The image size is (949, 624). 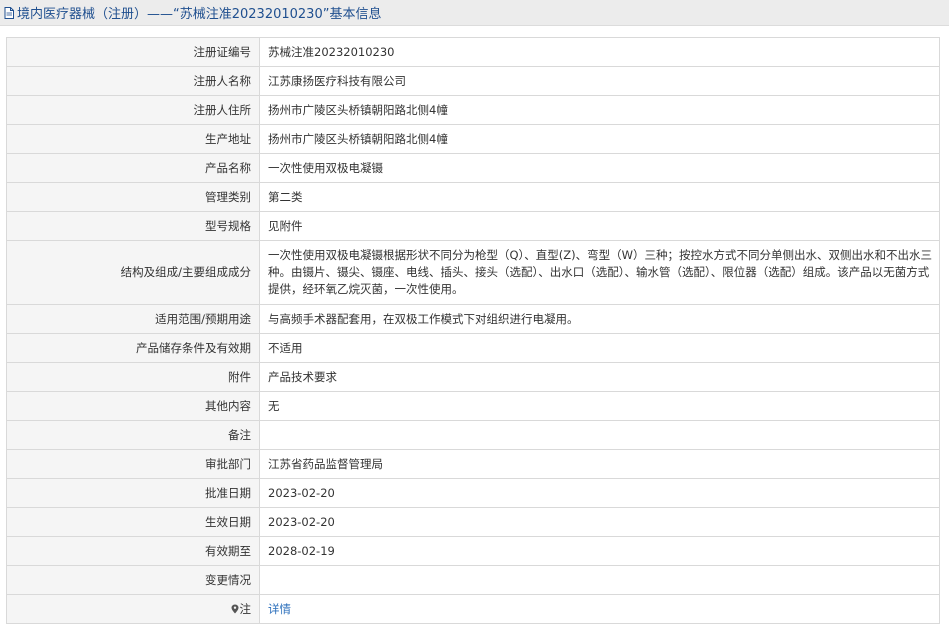 What do you see at coordinates (133, 551) in the screenshot?
I see `field-label: 有效期至` at bounding box center [133, 551].